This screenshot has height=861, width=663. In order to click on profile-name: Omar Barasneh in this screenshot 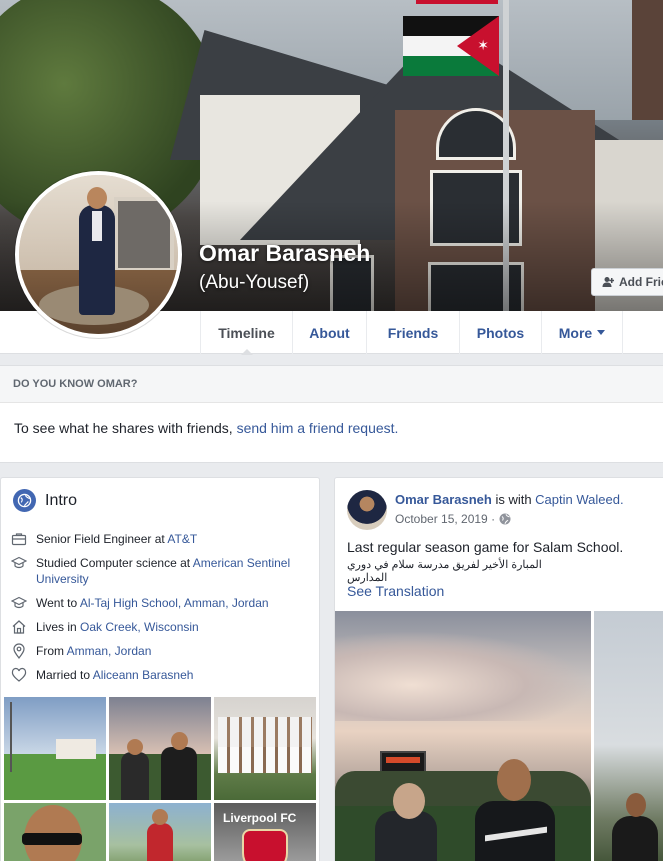, I will do `click(284, 253)`.